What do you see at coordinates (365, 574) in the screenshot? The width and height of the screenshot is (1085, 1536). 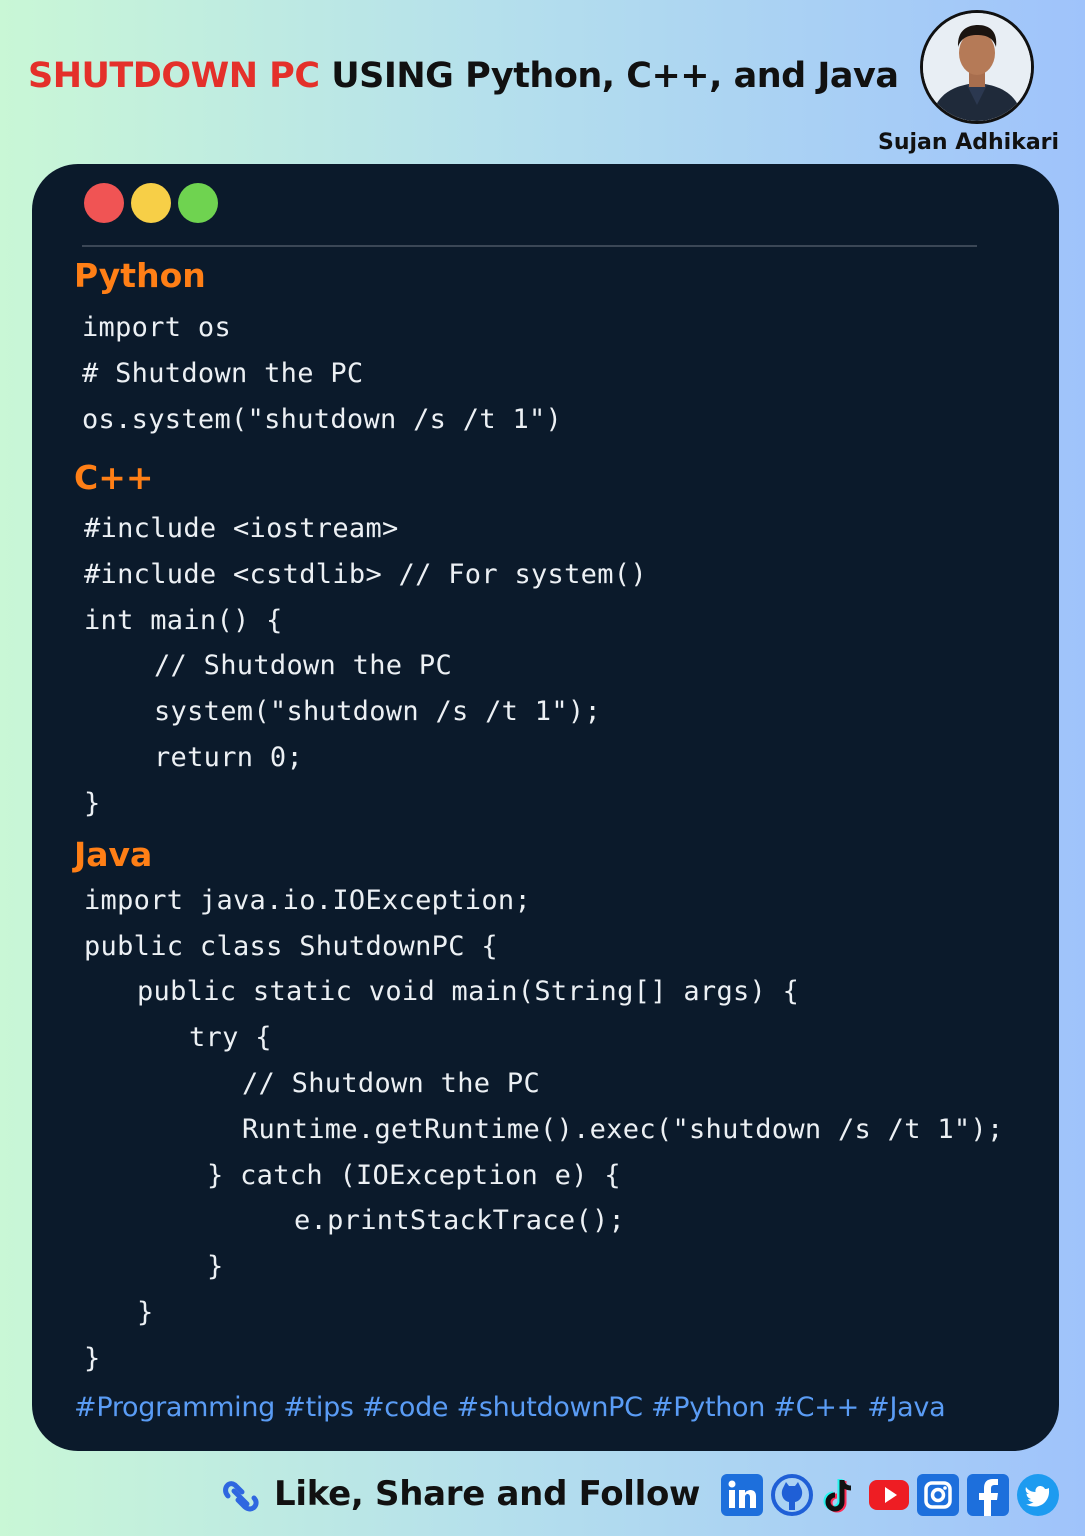 I see `code-line: #include <cstdlib> // For system()` at bounding box center [365, 574].